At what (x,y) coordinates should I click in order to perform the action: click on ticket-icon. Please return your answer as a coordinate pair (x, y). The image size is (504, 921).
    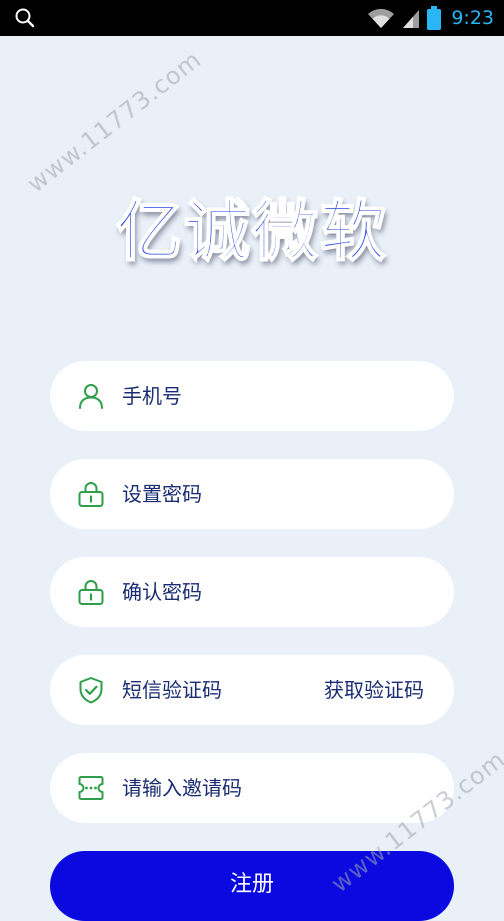
    Looking at the image, I should click on (91, 788).